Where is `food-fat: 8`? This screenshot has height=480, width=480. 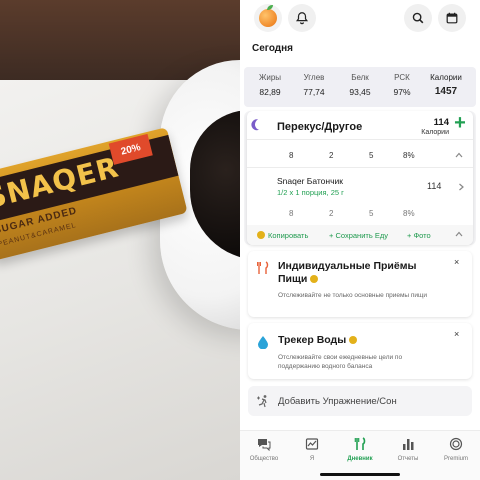 food-fat: 8 is located at coordinates (291, 213).